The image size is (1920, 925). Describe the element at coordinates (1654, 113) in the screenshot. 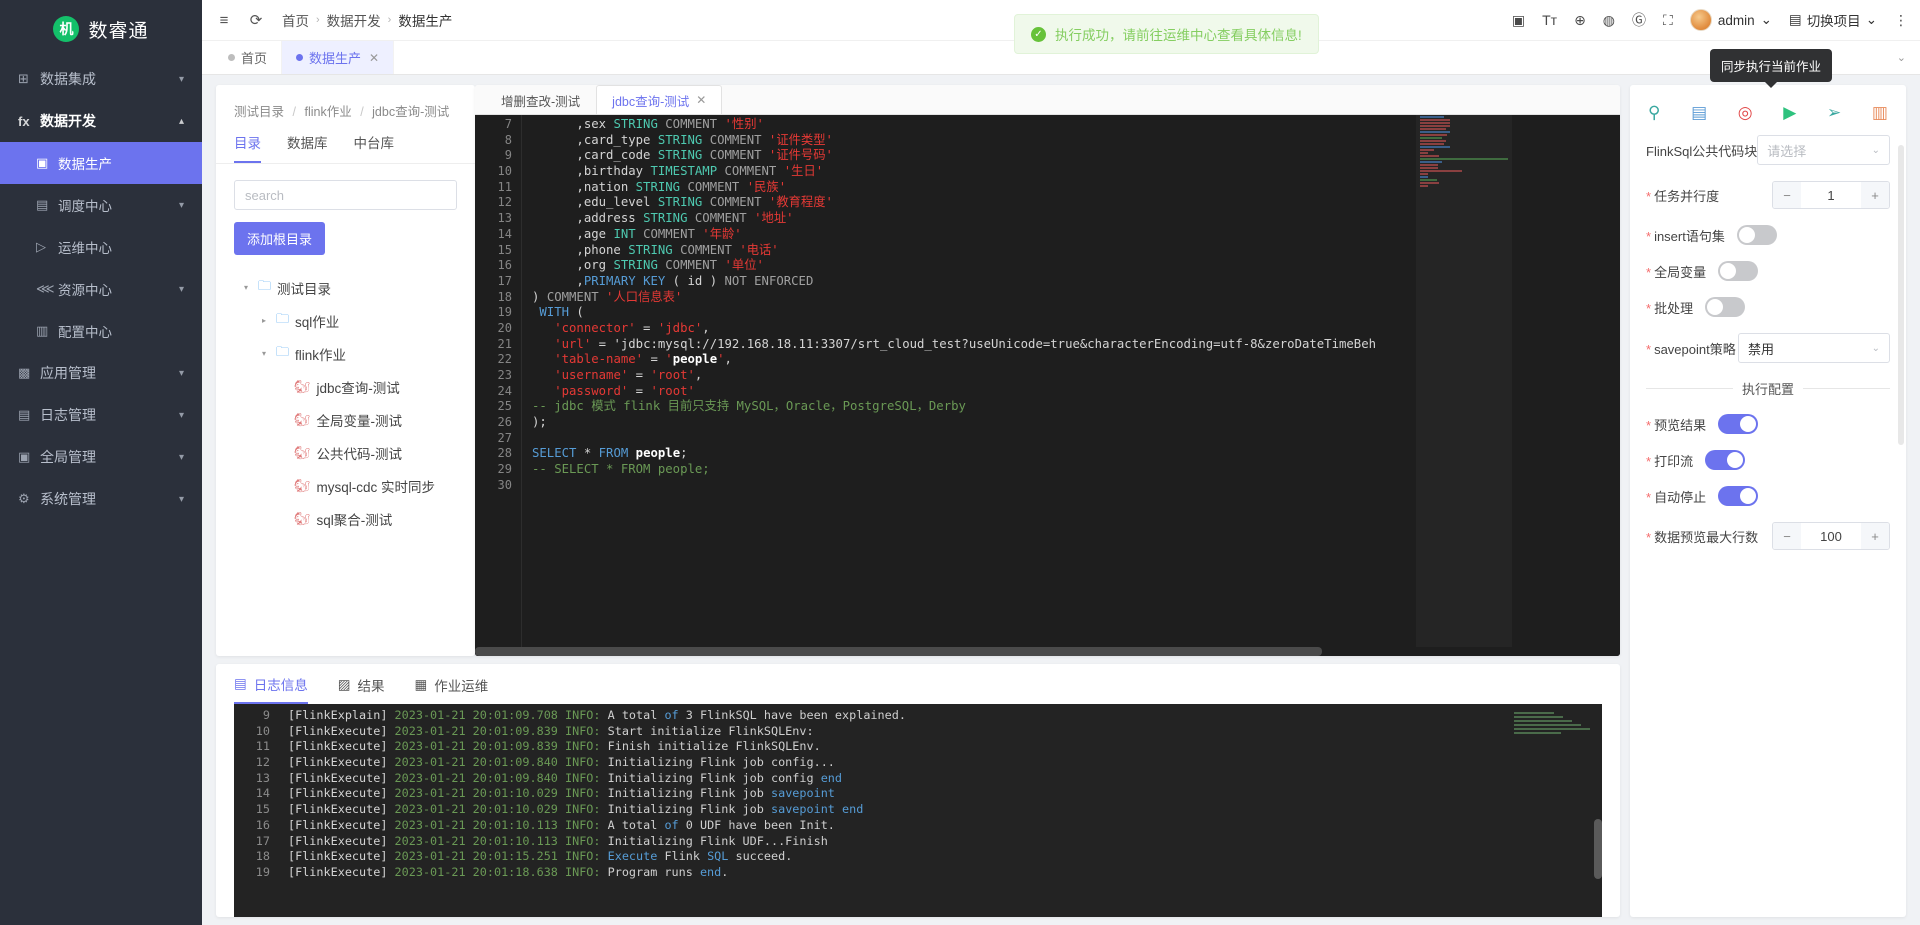

I see `magic-wand-icon: ⚲` at that location.